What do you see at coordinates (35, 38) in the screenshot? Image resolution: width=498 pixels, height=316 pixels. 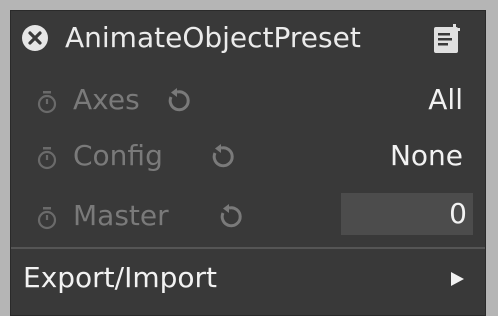 I see `close-icon` at bounding box center [35, 38].